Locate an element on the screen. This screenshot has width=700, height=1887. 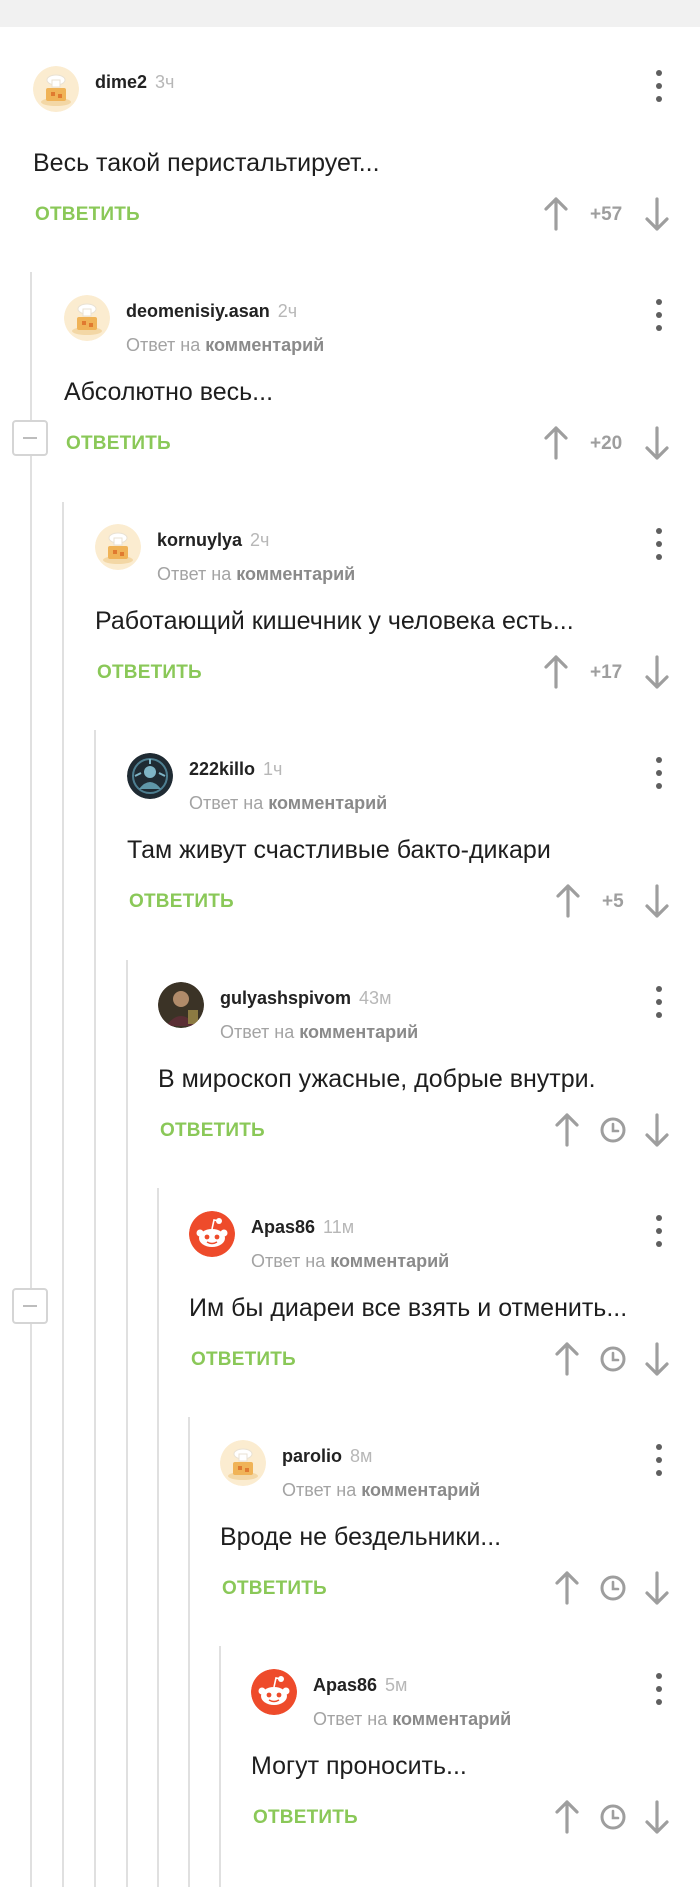
comment-time: 11м is located at coordinates (339, 1227).